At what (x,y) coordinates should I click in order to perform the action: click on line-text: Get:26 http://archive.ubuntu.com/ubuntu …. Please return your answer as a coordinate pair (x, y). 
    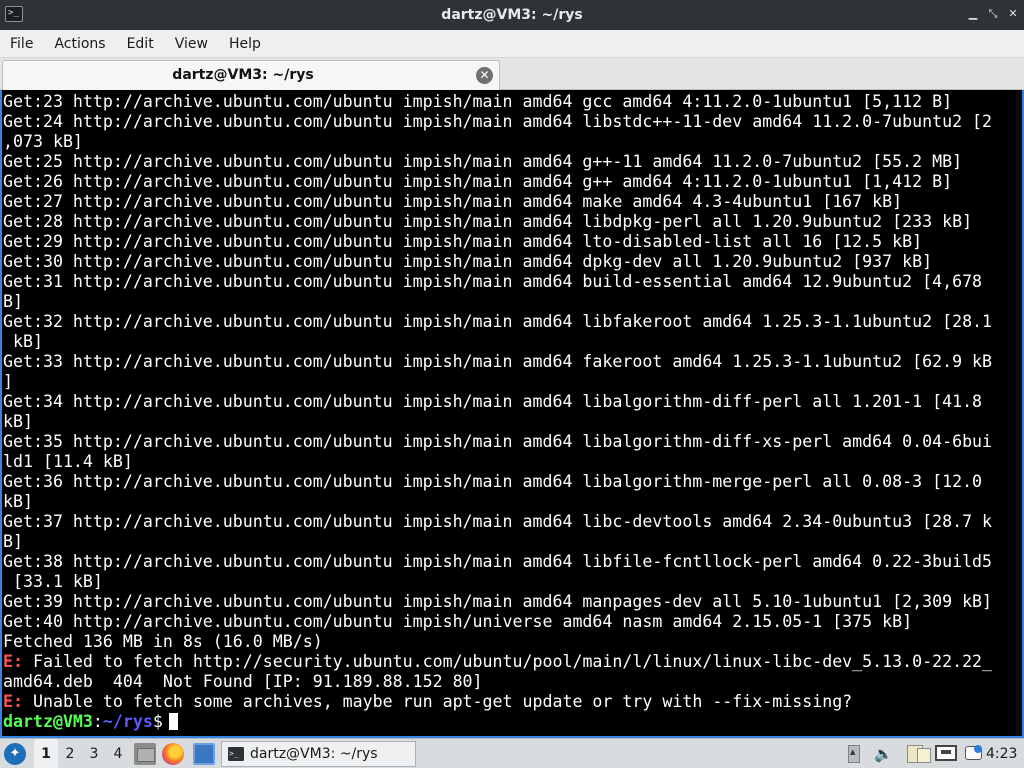
    Looking at the image, I should click on (478, 181).